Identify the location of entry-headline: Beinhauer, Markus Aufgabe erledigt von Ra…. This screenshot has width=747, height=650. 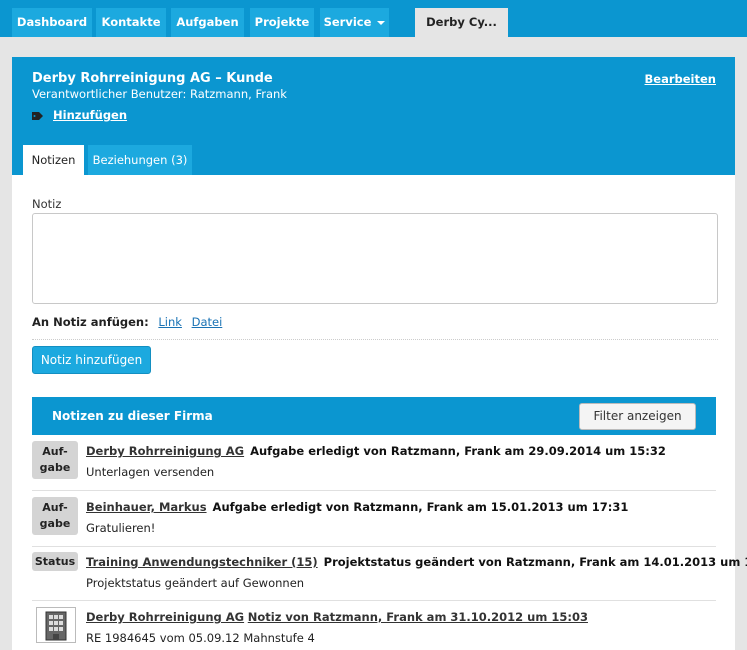
(357, 507).